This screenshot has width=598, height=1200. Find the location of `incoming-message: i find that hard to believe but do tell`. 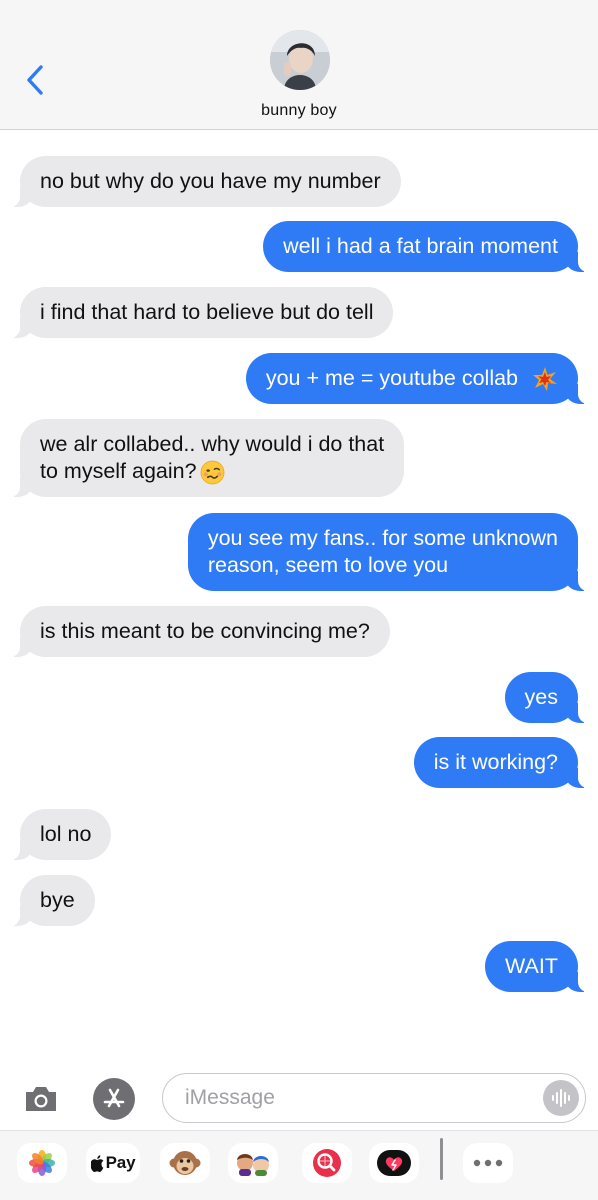

incoming-message: i find that hard to believe but do tell is located at coordinates (201, 312).